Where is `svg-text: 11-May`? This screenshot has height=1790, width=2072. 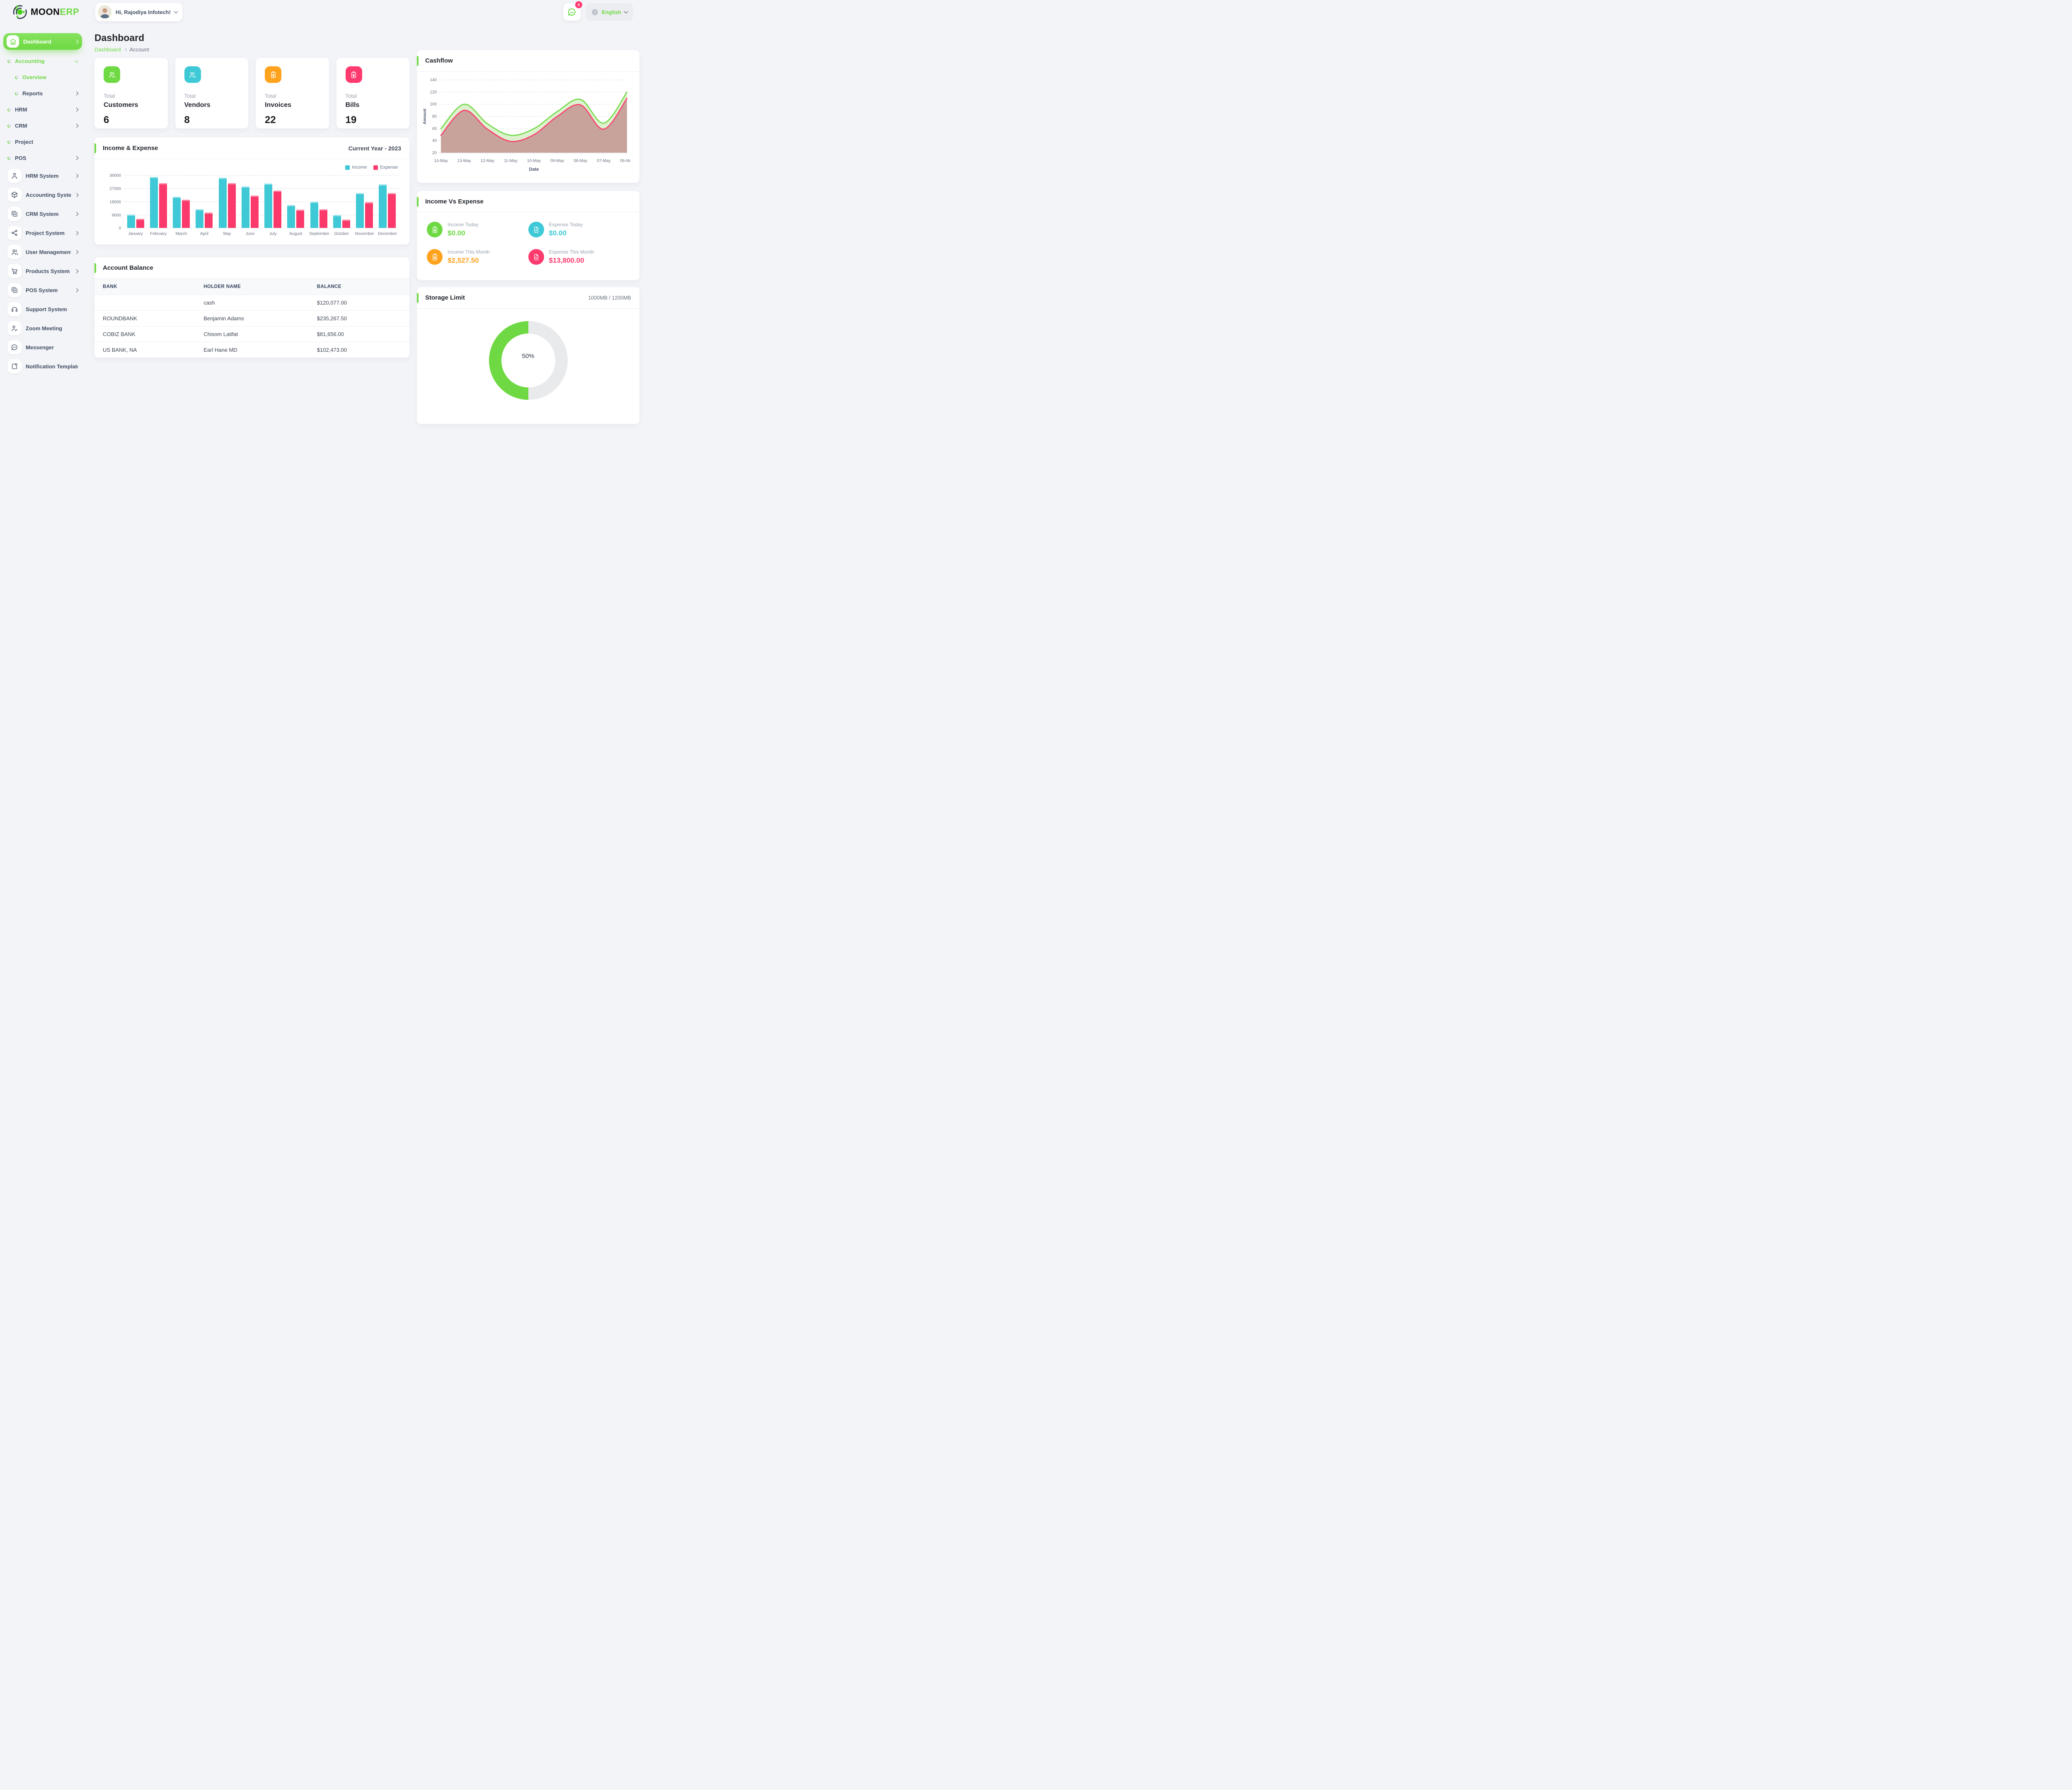
svg-text: 11-May is located at coordinates (511, 161).